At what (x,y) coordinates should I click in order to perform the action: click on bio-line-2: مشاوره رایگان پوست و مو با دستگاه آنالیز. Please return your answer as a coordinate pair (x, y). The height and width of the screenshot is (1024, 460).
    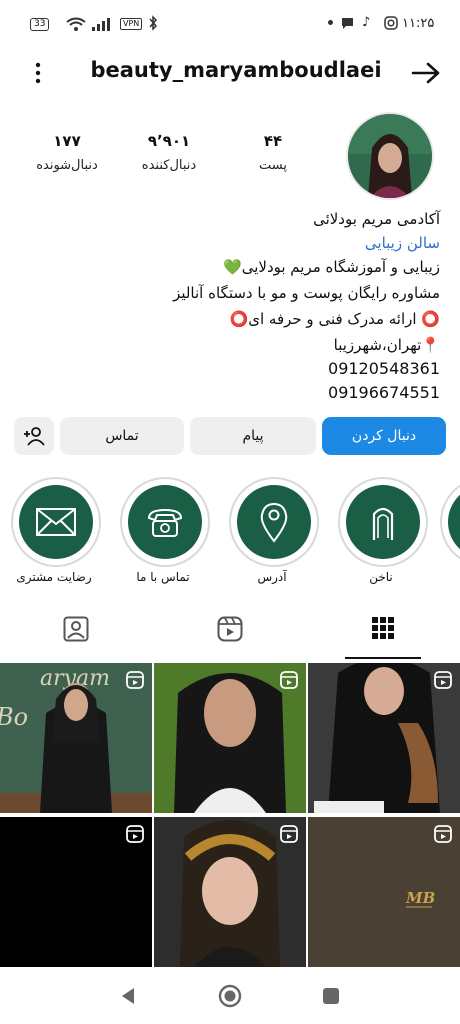
    Looking at the image, I should click on (306, 293).